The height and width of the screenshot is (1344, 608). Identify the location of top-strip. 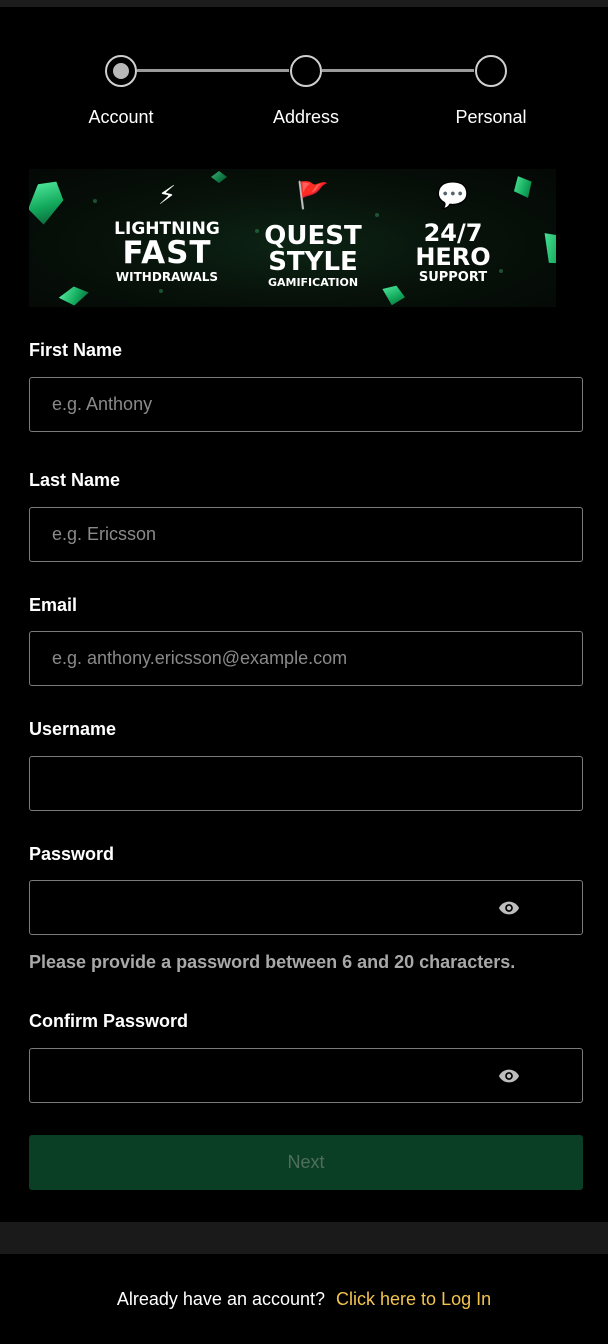
(304, 3).